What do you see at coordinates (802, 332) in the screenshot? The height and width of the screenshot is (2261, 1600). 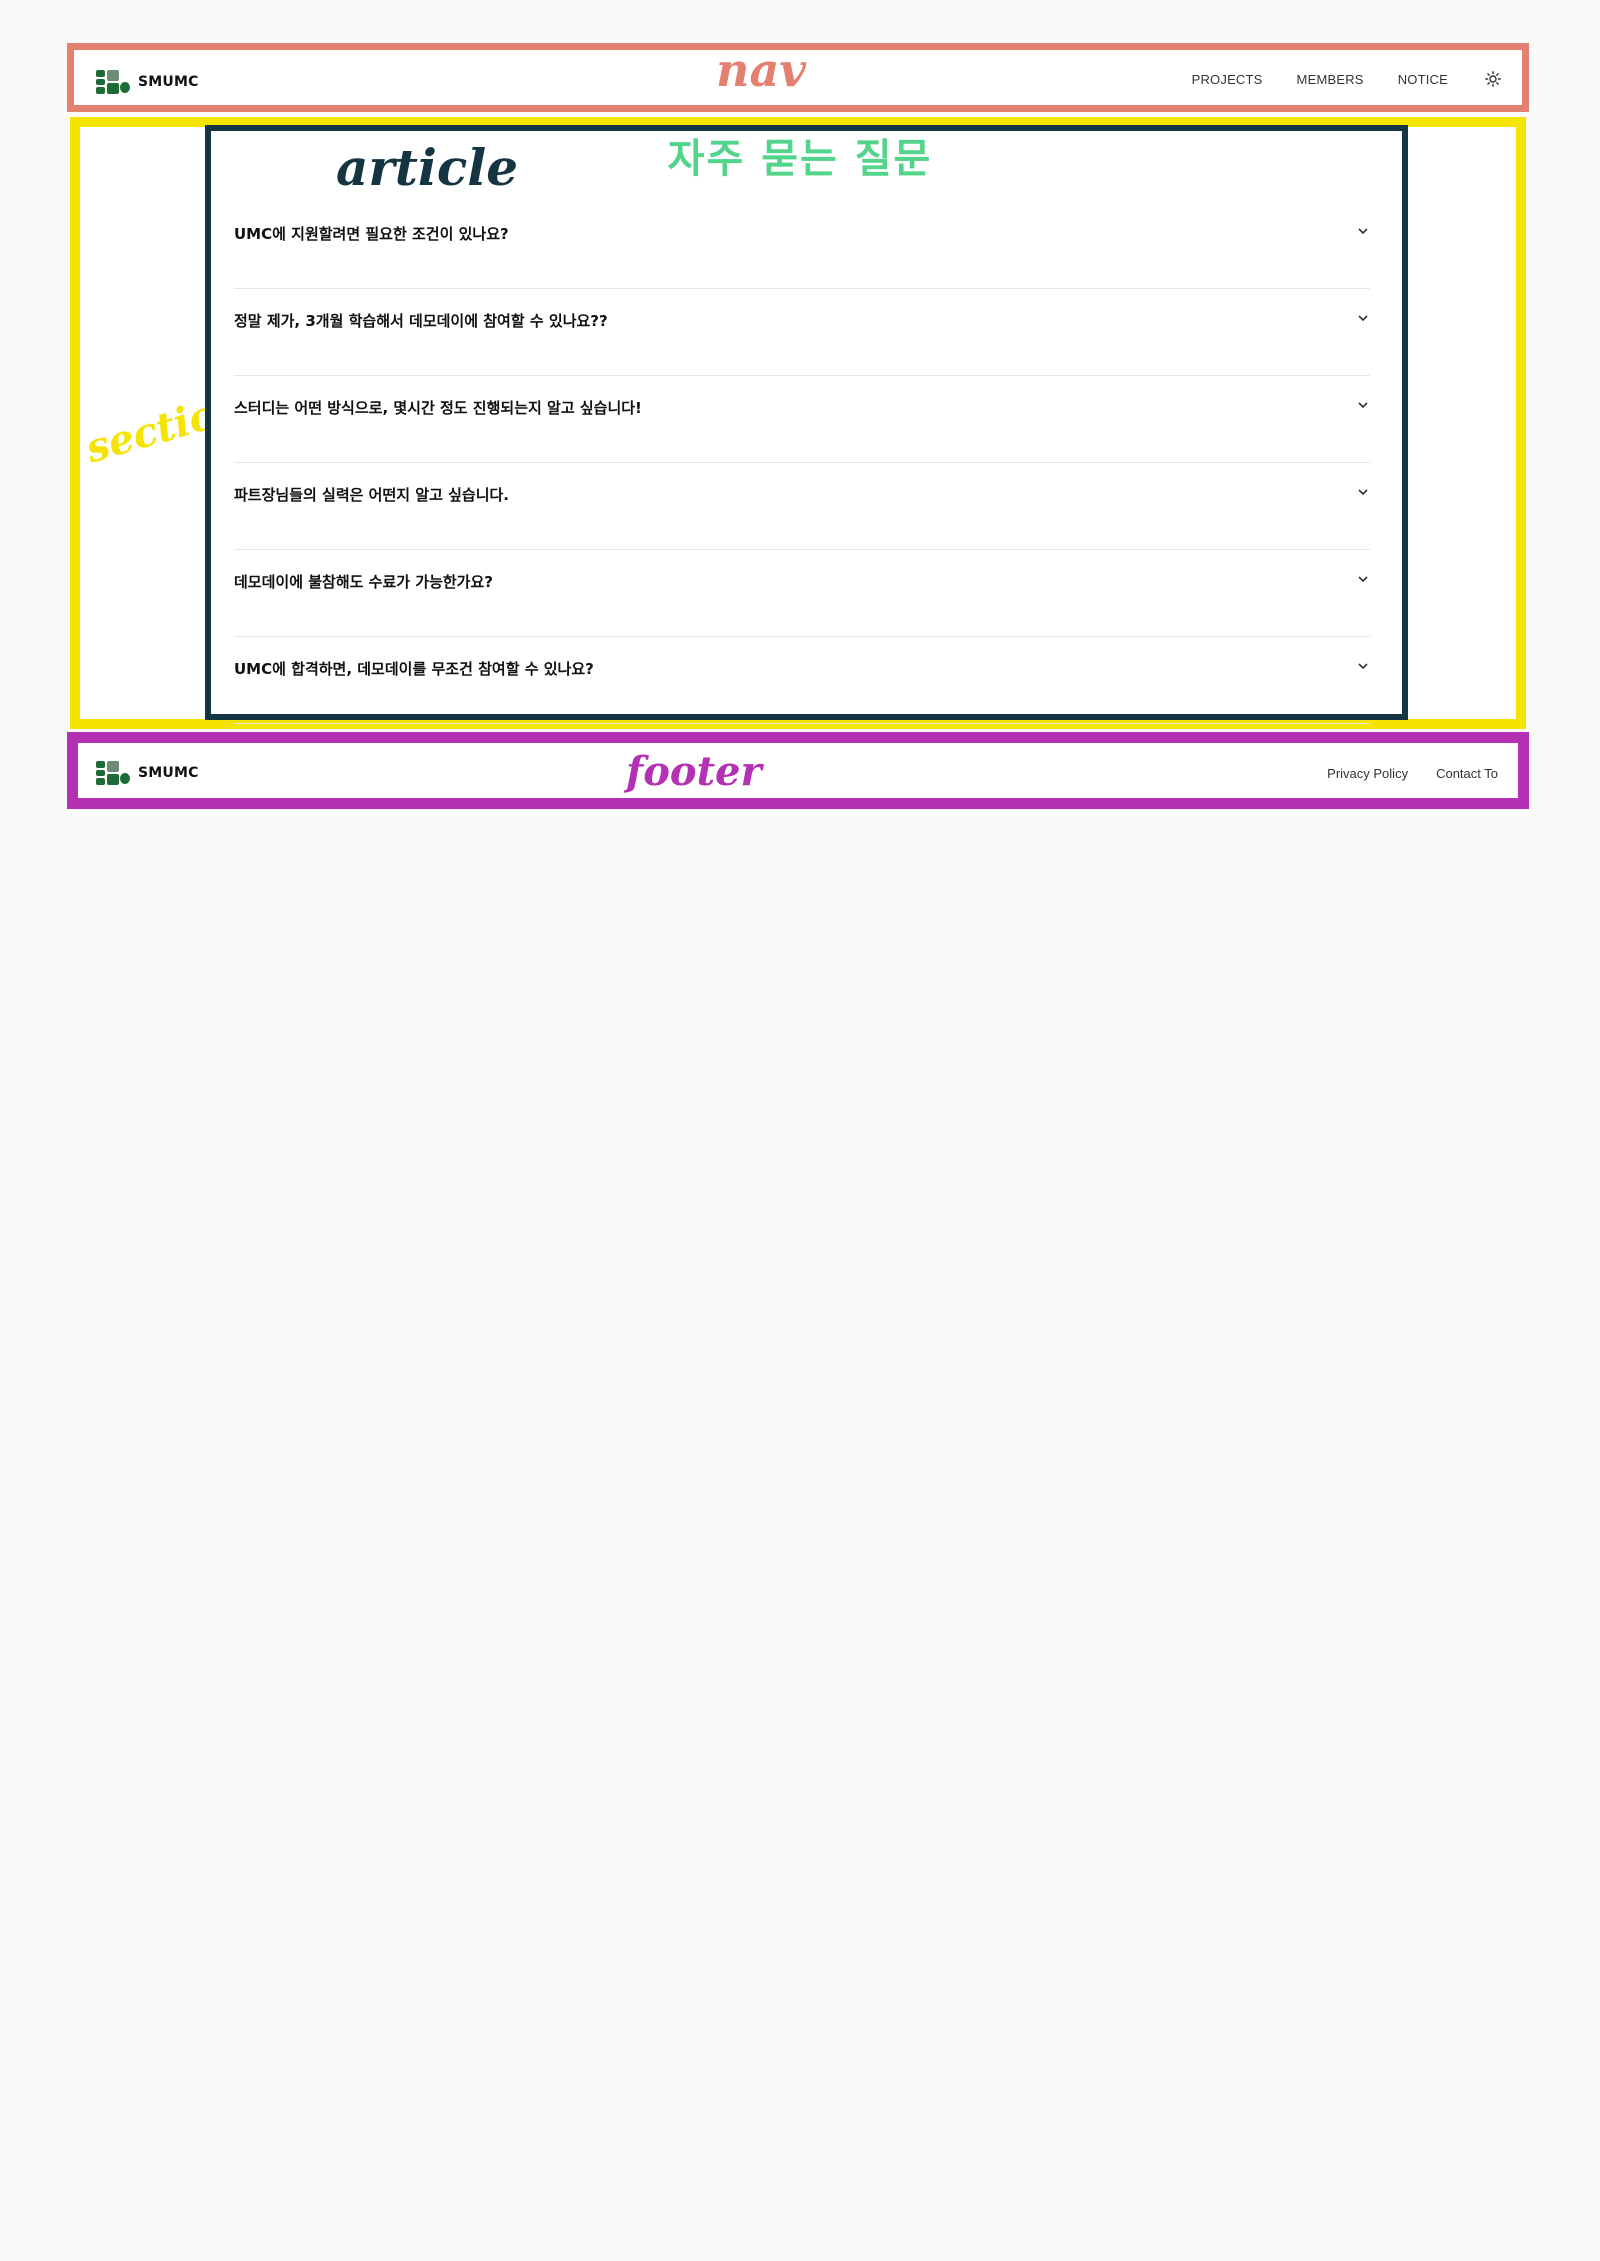 I see `faq-item: 정말 제가, 3개월 학습해서 데모데이에 참여할 수 있나요??` at bounding box center [802, 332].